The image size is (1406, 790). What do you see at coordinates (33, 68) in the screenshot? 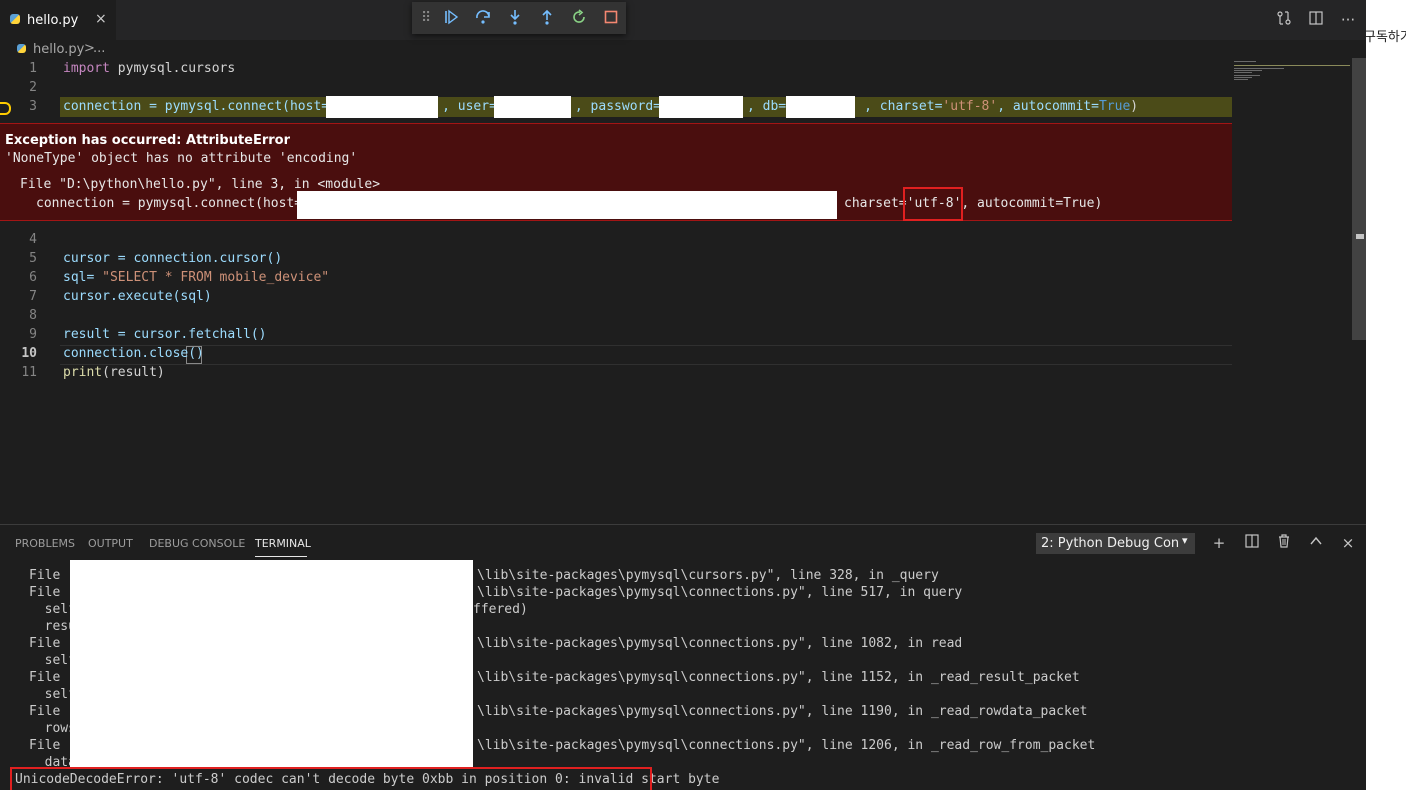
I see `line-number: 1` at bounding box center [33, 68].